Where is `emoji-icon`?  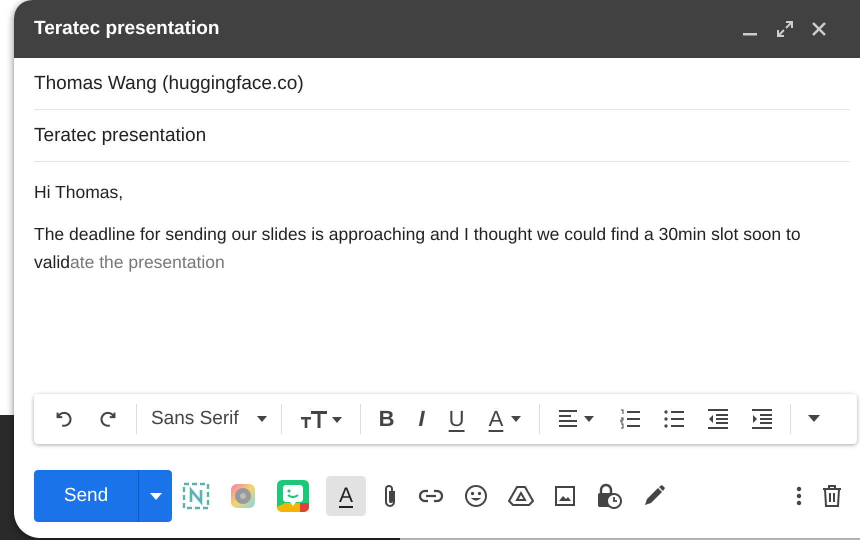 emoji-icon is located at coordinates (476, 496).